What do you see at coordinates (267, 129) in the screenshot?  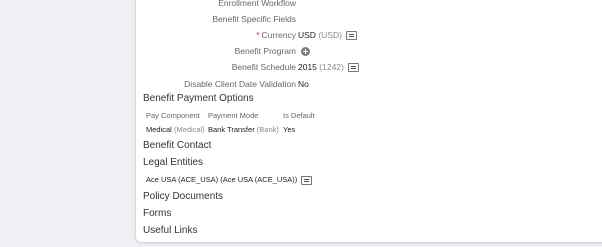 I see `payment-mode-code: (Bank)` at bounding box center [267, 129].